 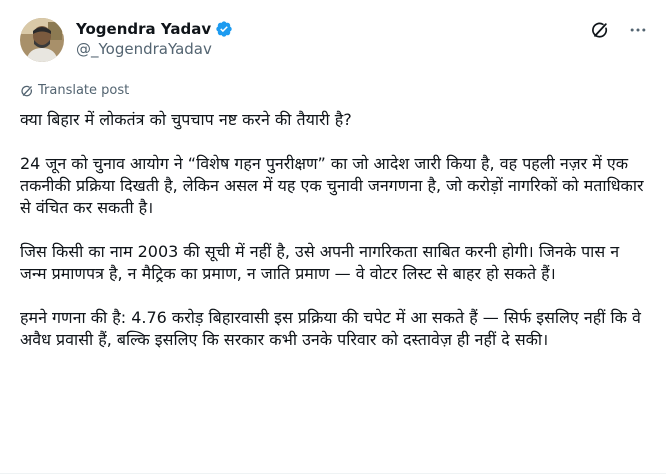 I want to click on name-row: Yogendra Yadav, so click(x=154, y=29).